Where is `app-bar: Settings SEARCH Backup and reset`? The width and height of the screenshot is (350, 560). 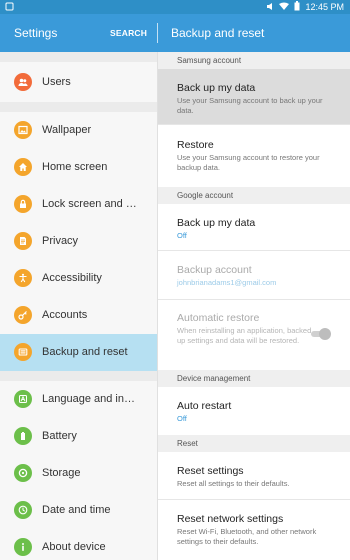
app-bar: Settings SEARCH Backup and reset is located at coordinates (175, 33).